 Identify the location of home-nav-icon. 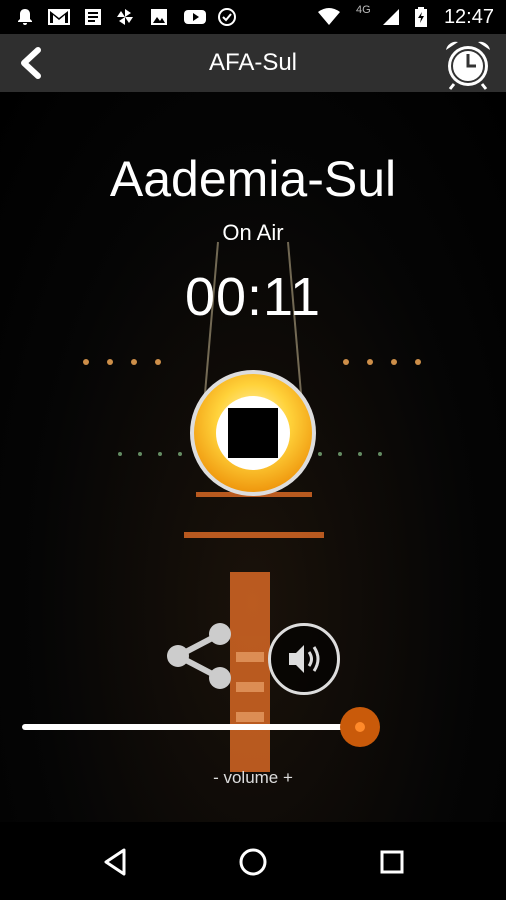
(253, 862).